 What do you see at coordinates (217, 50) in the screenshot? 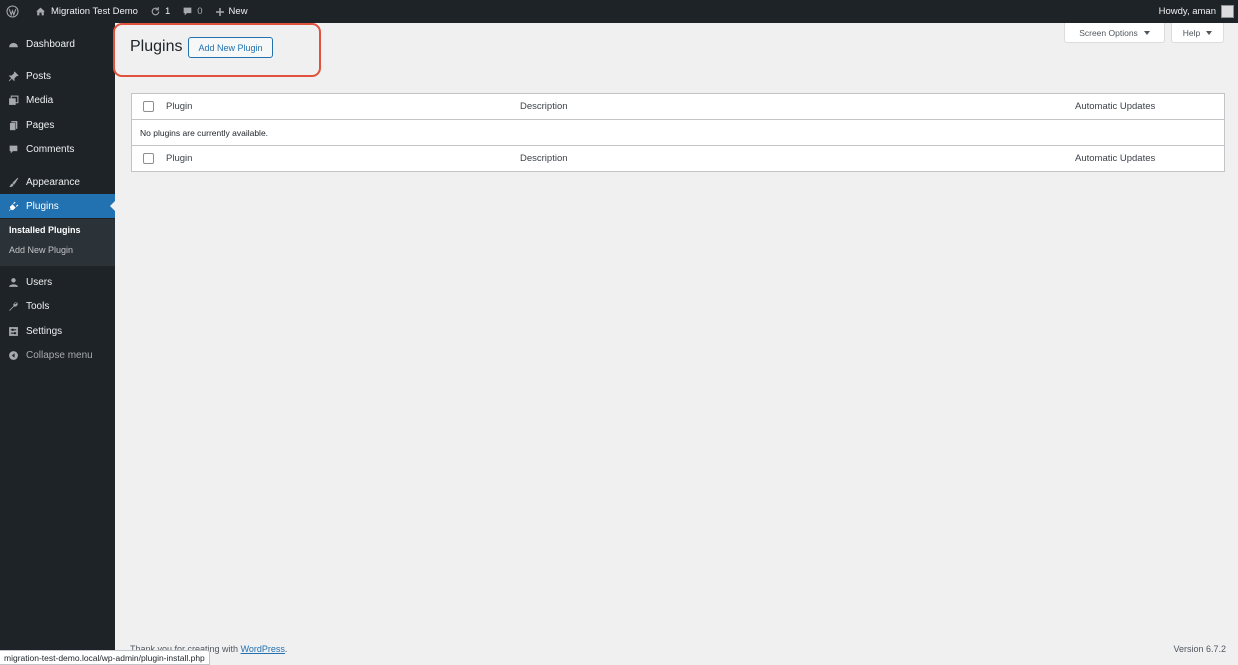
I see `annotation-highlight-box` at bounding box center [217, 50].